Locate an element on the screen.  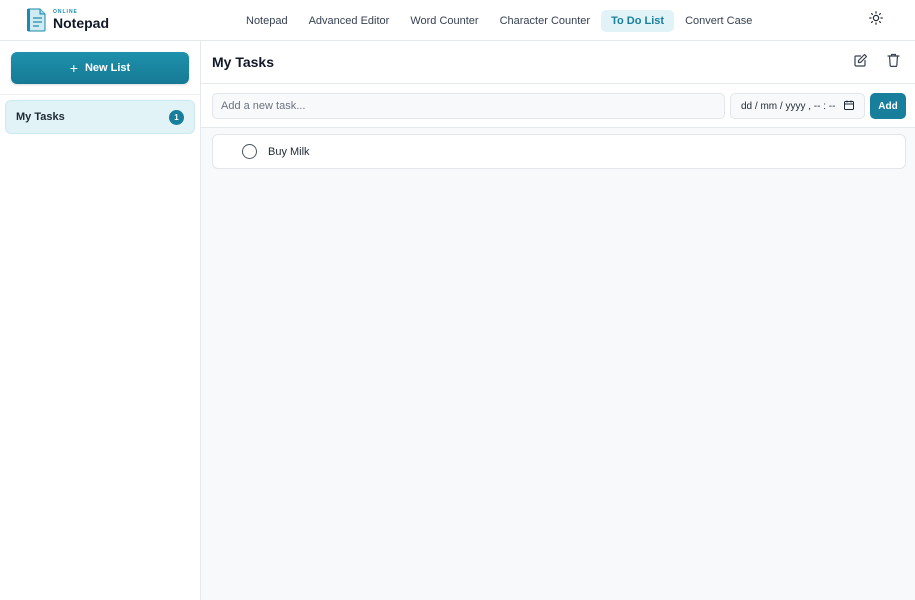
task-count-badge: 1 is located at coordinates (176, 117).